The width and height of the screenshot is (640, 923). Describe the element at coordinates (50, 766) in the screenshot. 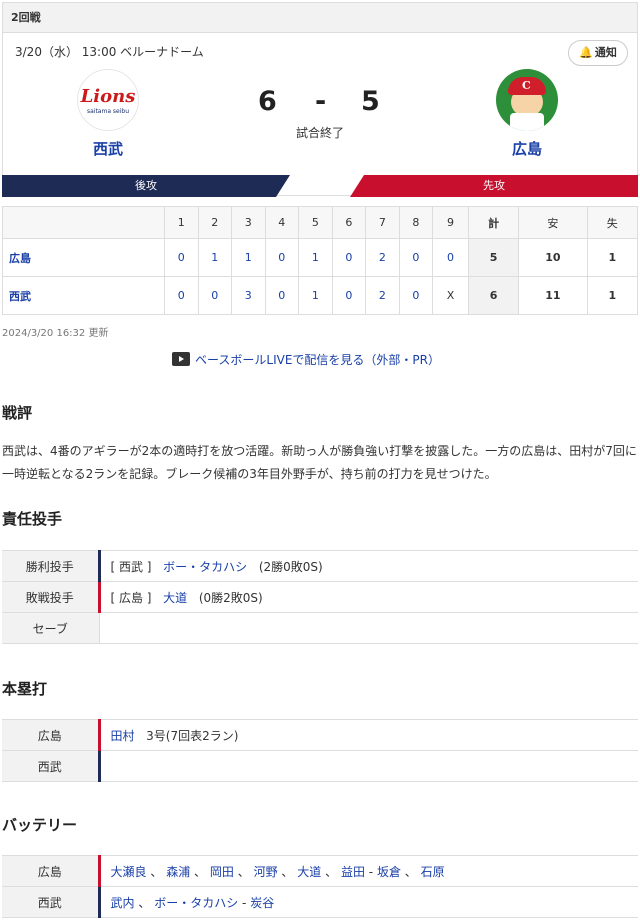

I see `hr-home-label: 西武` at that location.